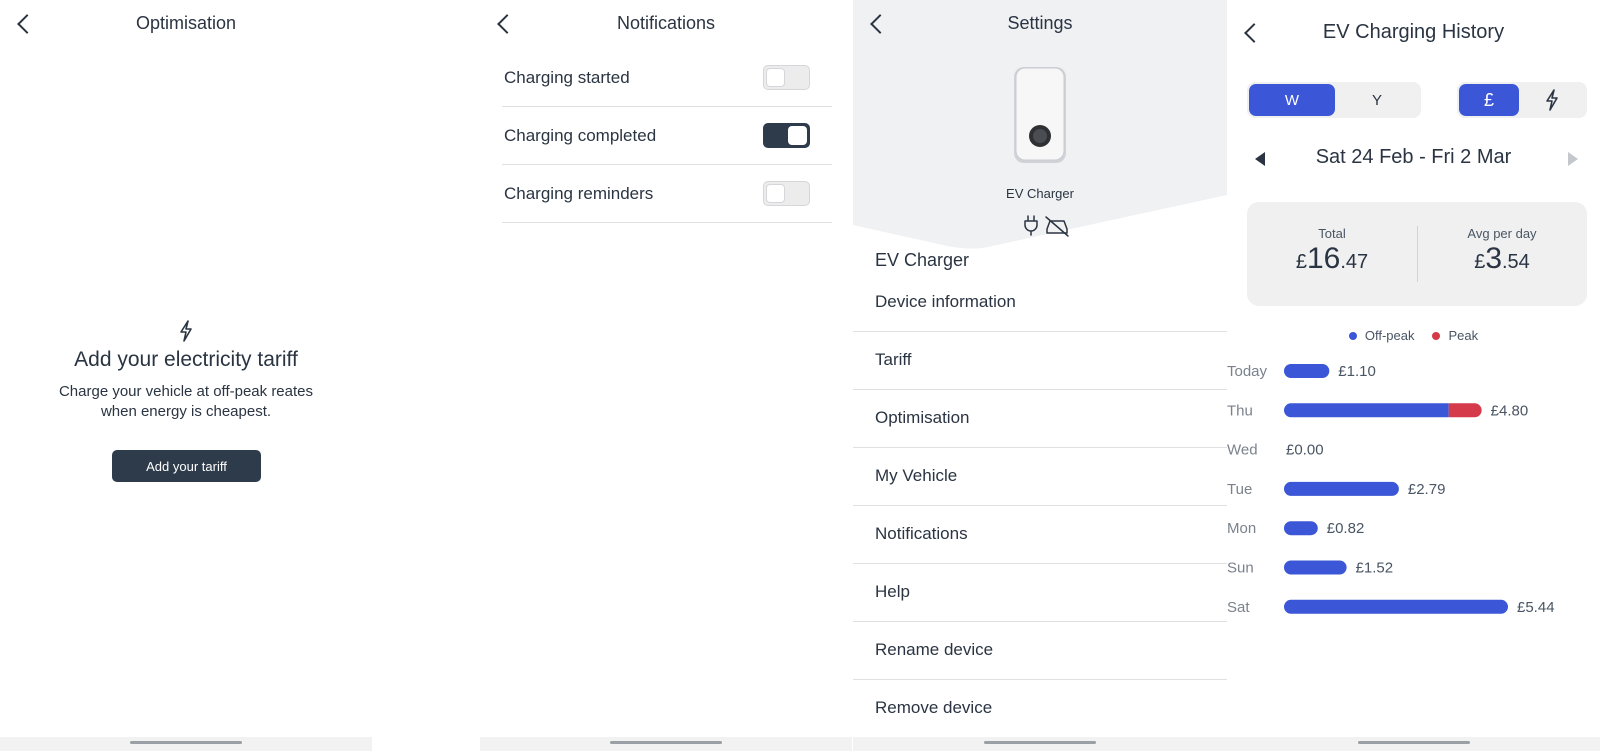  Describe the element at coordinates (1040, 419) in the screenshot. I see `settings-item-optimisation: Optimisation` at that location.